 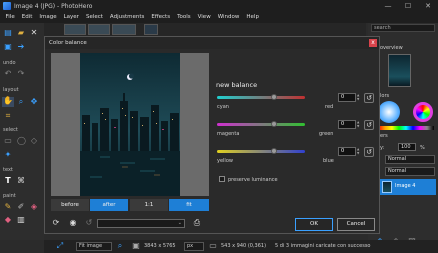 What do you see at coordinates (109, 205) in the screenshot?
I see `after-tab: after` at bounding box center [109, 205].